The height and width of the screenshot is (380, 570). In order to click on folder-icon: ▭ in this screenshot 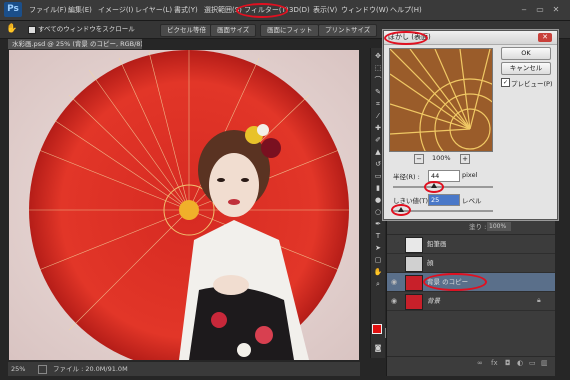, I will do `click(532, 363)`.